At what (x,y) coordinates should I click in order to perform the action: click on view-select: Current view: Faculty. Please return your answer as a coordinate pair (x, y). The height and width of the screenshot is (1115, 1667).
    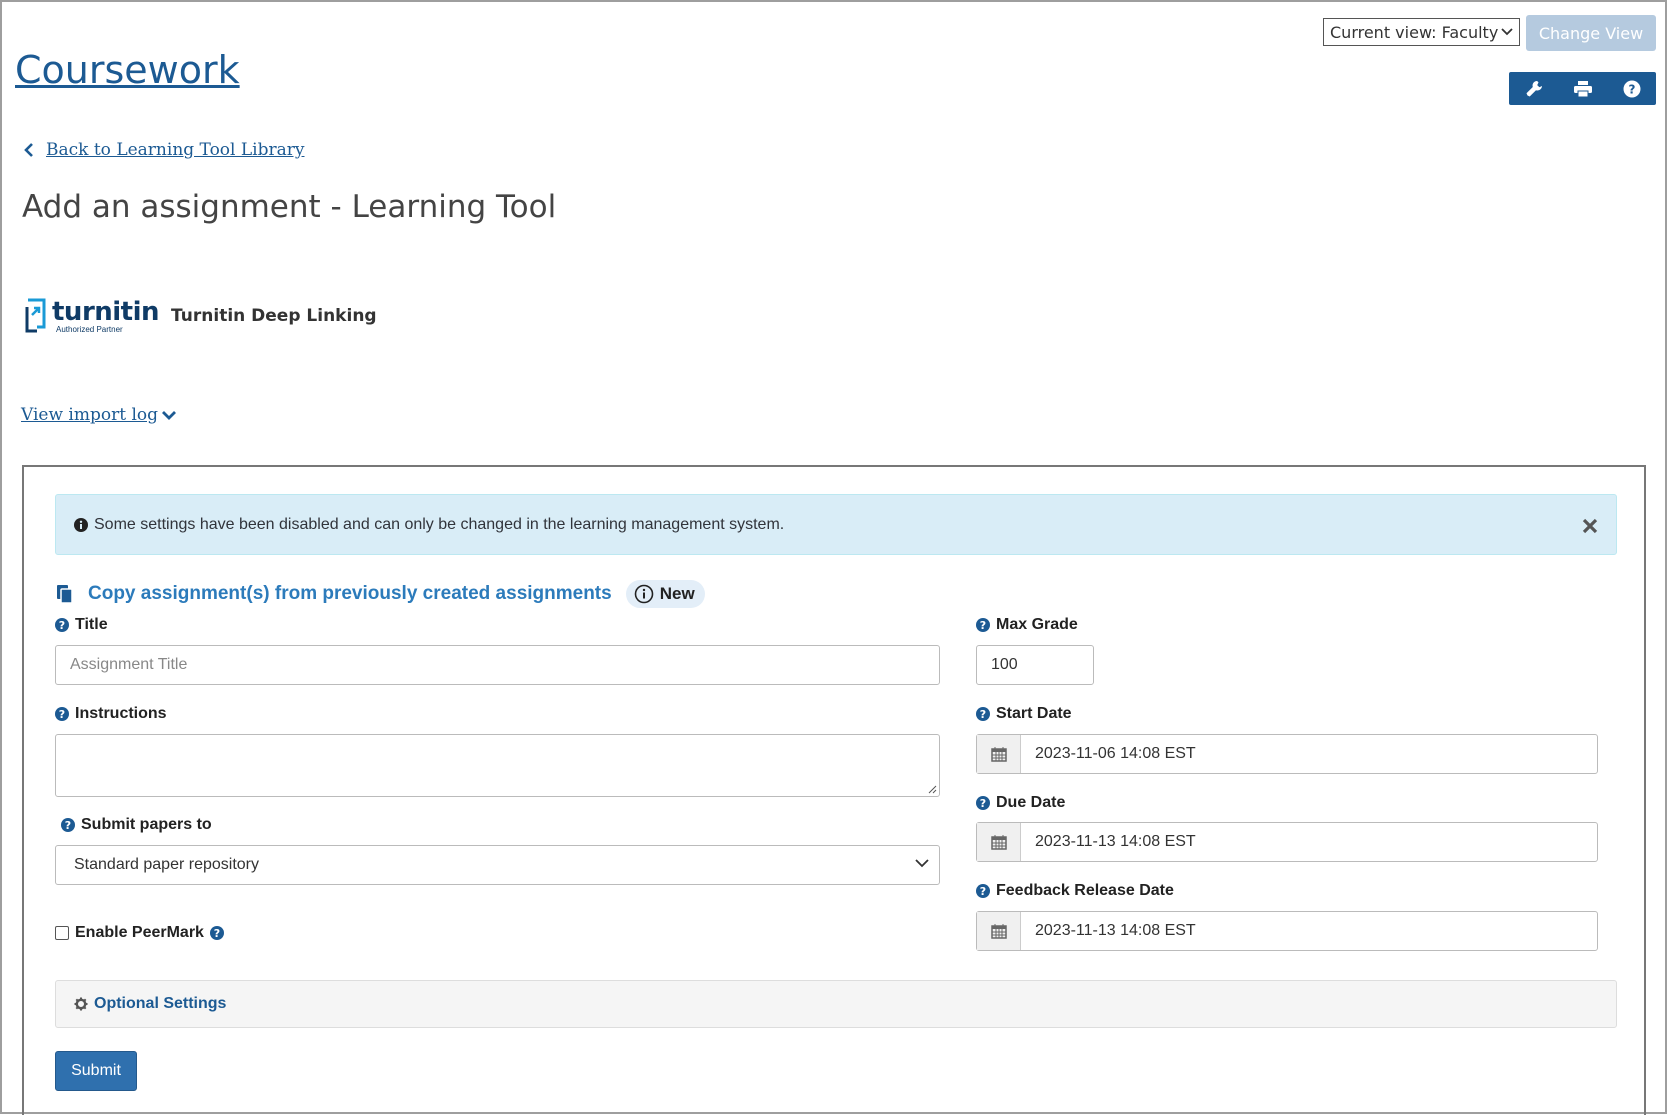
    Looking at the image, I should click on (1421, 32).